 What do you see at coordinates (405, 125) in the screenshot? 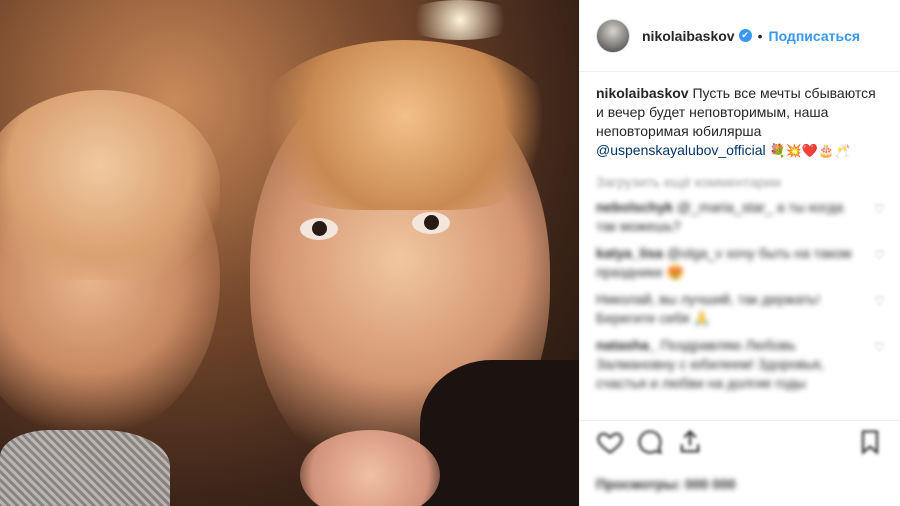
I see `man-hair` at bounding box center [405, 125].